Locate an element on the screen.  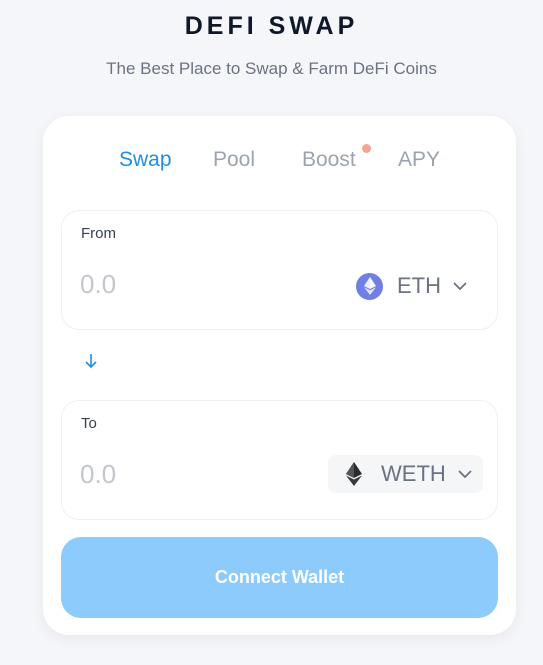
tab-apy: APY is located at coordinates (419, 160).